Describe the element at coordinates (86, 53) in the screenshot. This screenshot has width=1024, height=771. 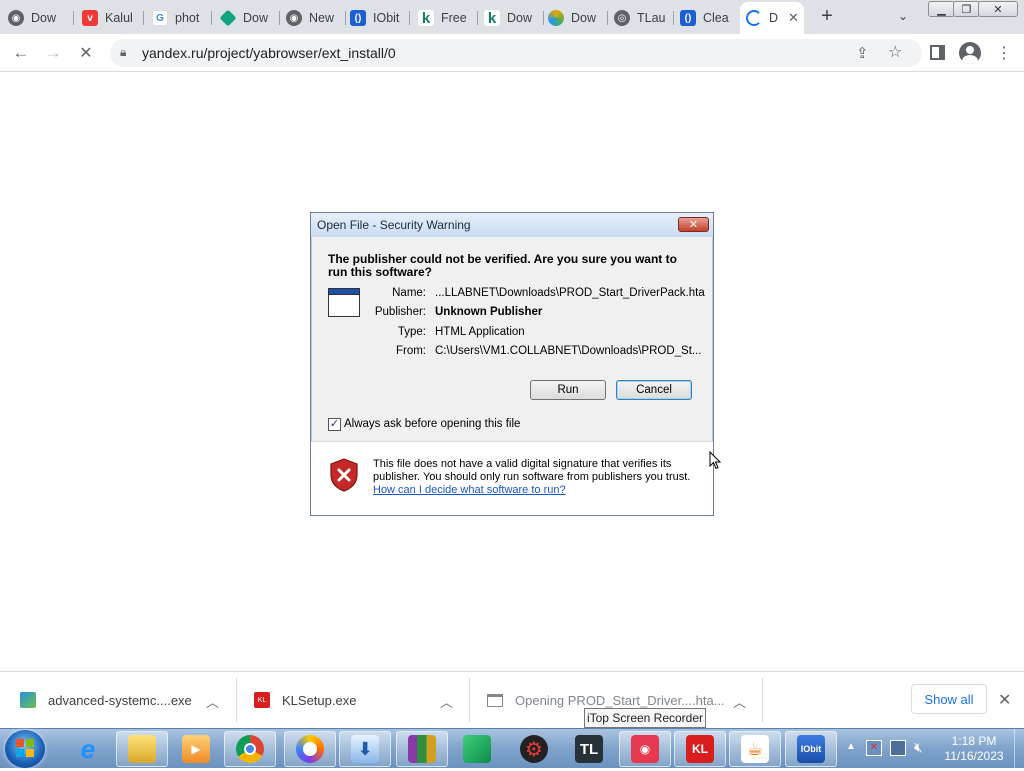
I see `stop-icon: ✕` at that location.